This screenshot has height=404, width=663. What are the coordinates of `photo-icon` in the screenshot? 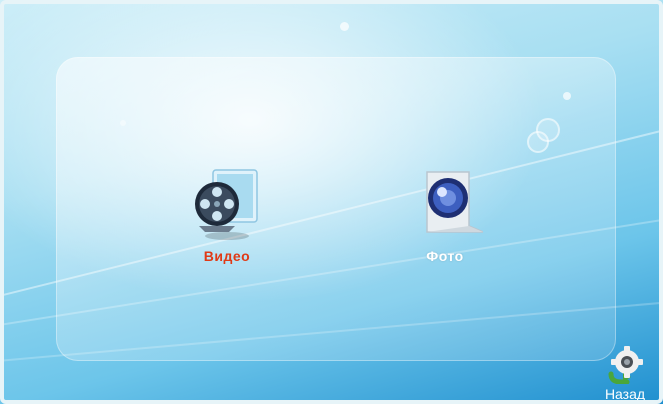 It's located at (454, 202).